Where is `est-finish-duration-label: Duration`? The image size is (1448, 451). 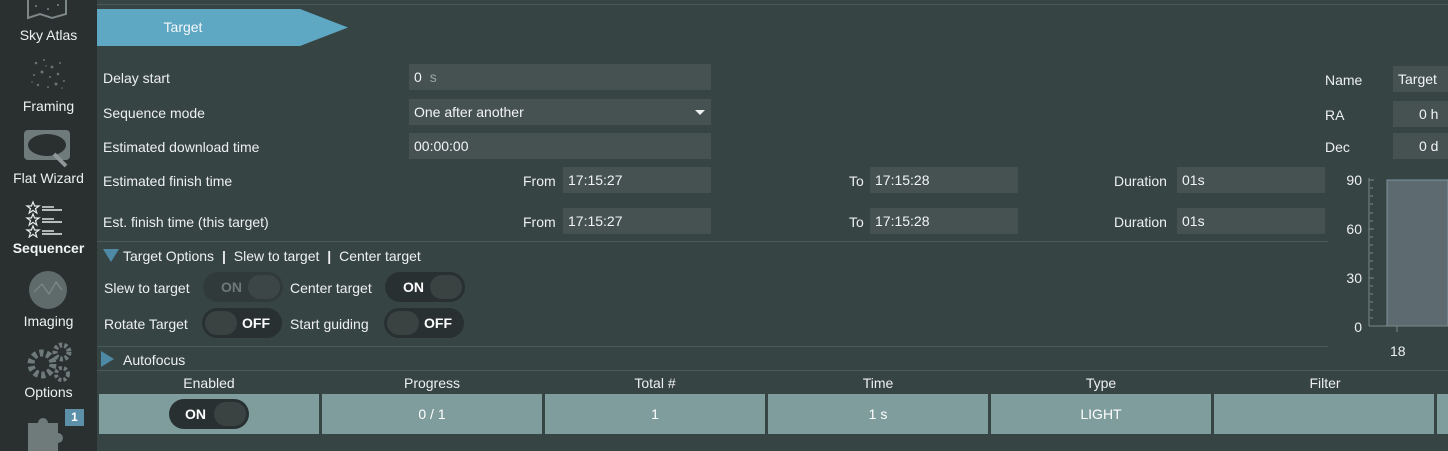 est-finish-duration-label: Duration is located at coordinates (1140, 181).